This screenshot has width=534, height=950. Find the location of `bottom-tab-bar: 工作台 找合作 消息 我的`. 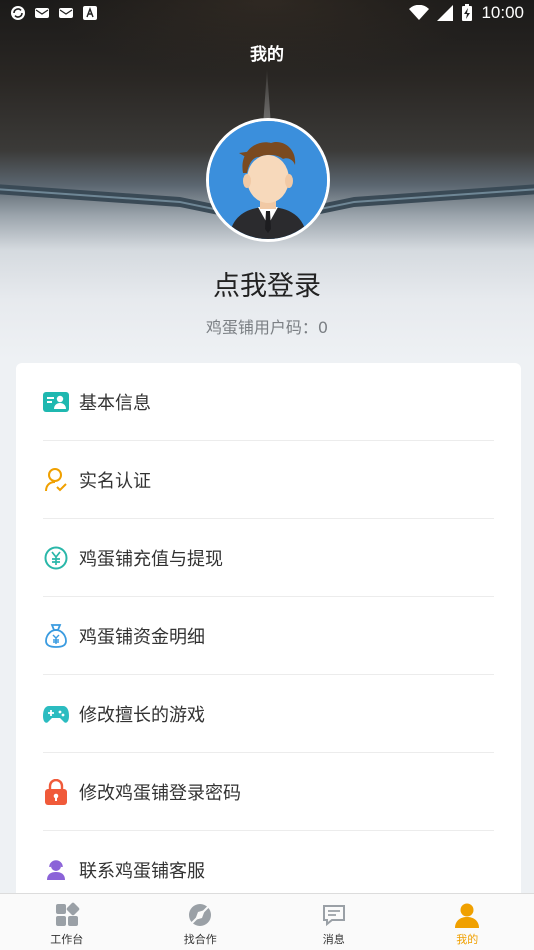

bottom-tab-bar: 工作台 找合作 消息 我的 is located at coordinates (267, 921).